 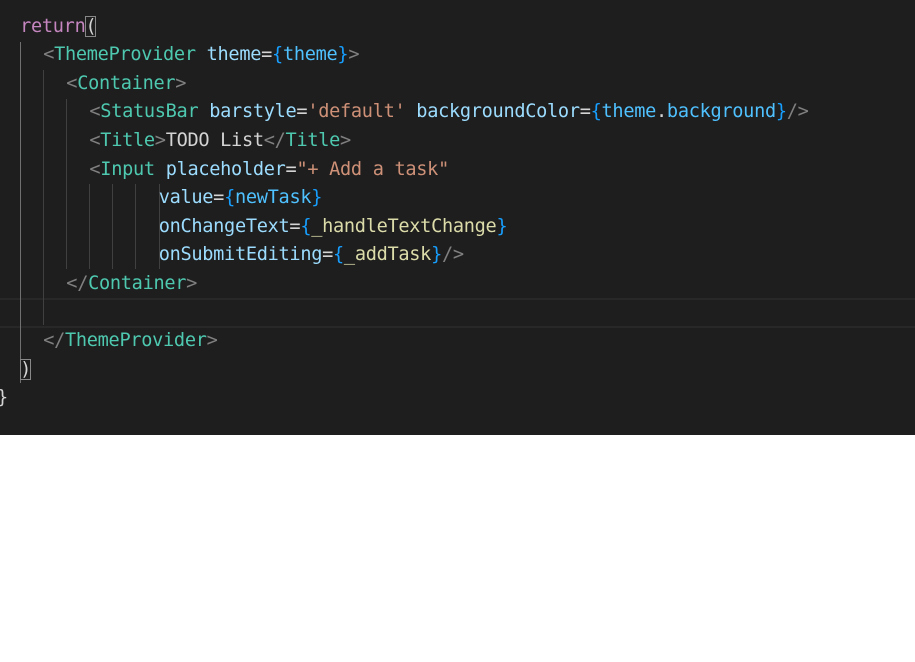 What do you see at coordinates (149, 112) in the screenshot?
I see `code-token-tag: StatusBar` at bounding box center [149, 112].